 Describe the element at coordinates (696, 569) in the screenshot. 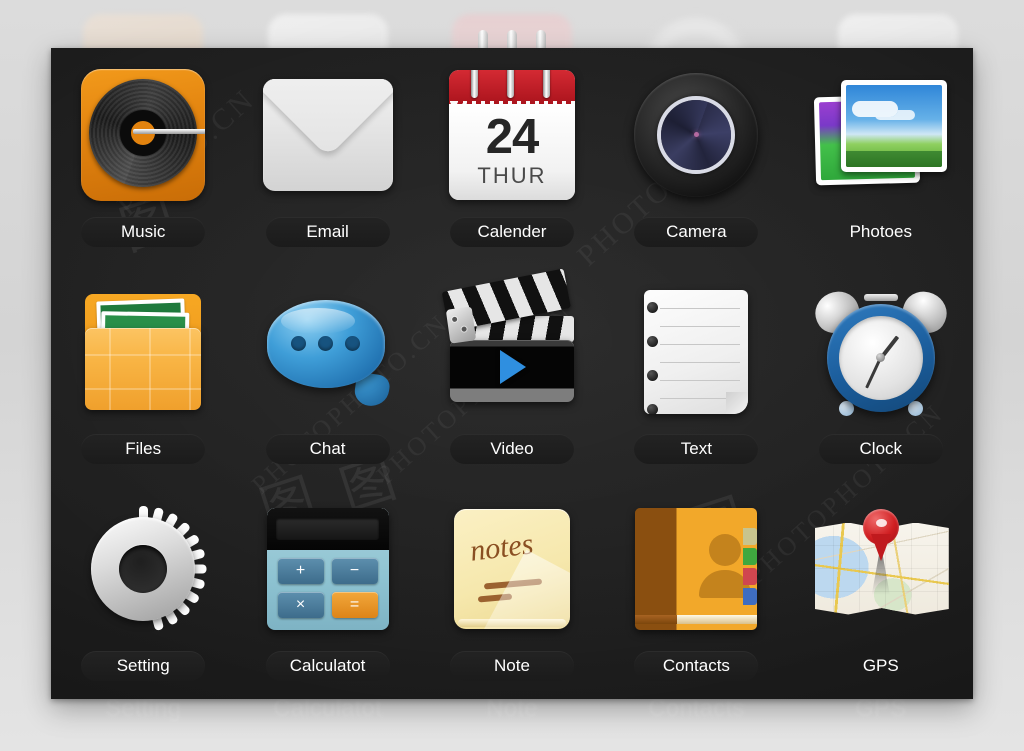

I see `address-book-icon` at that location.